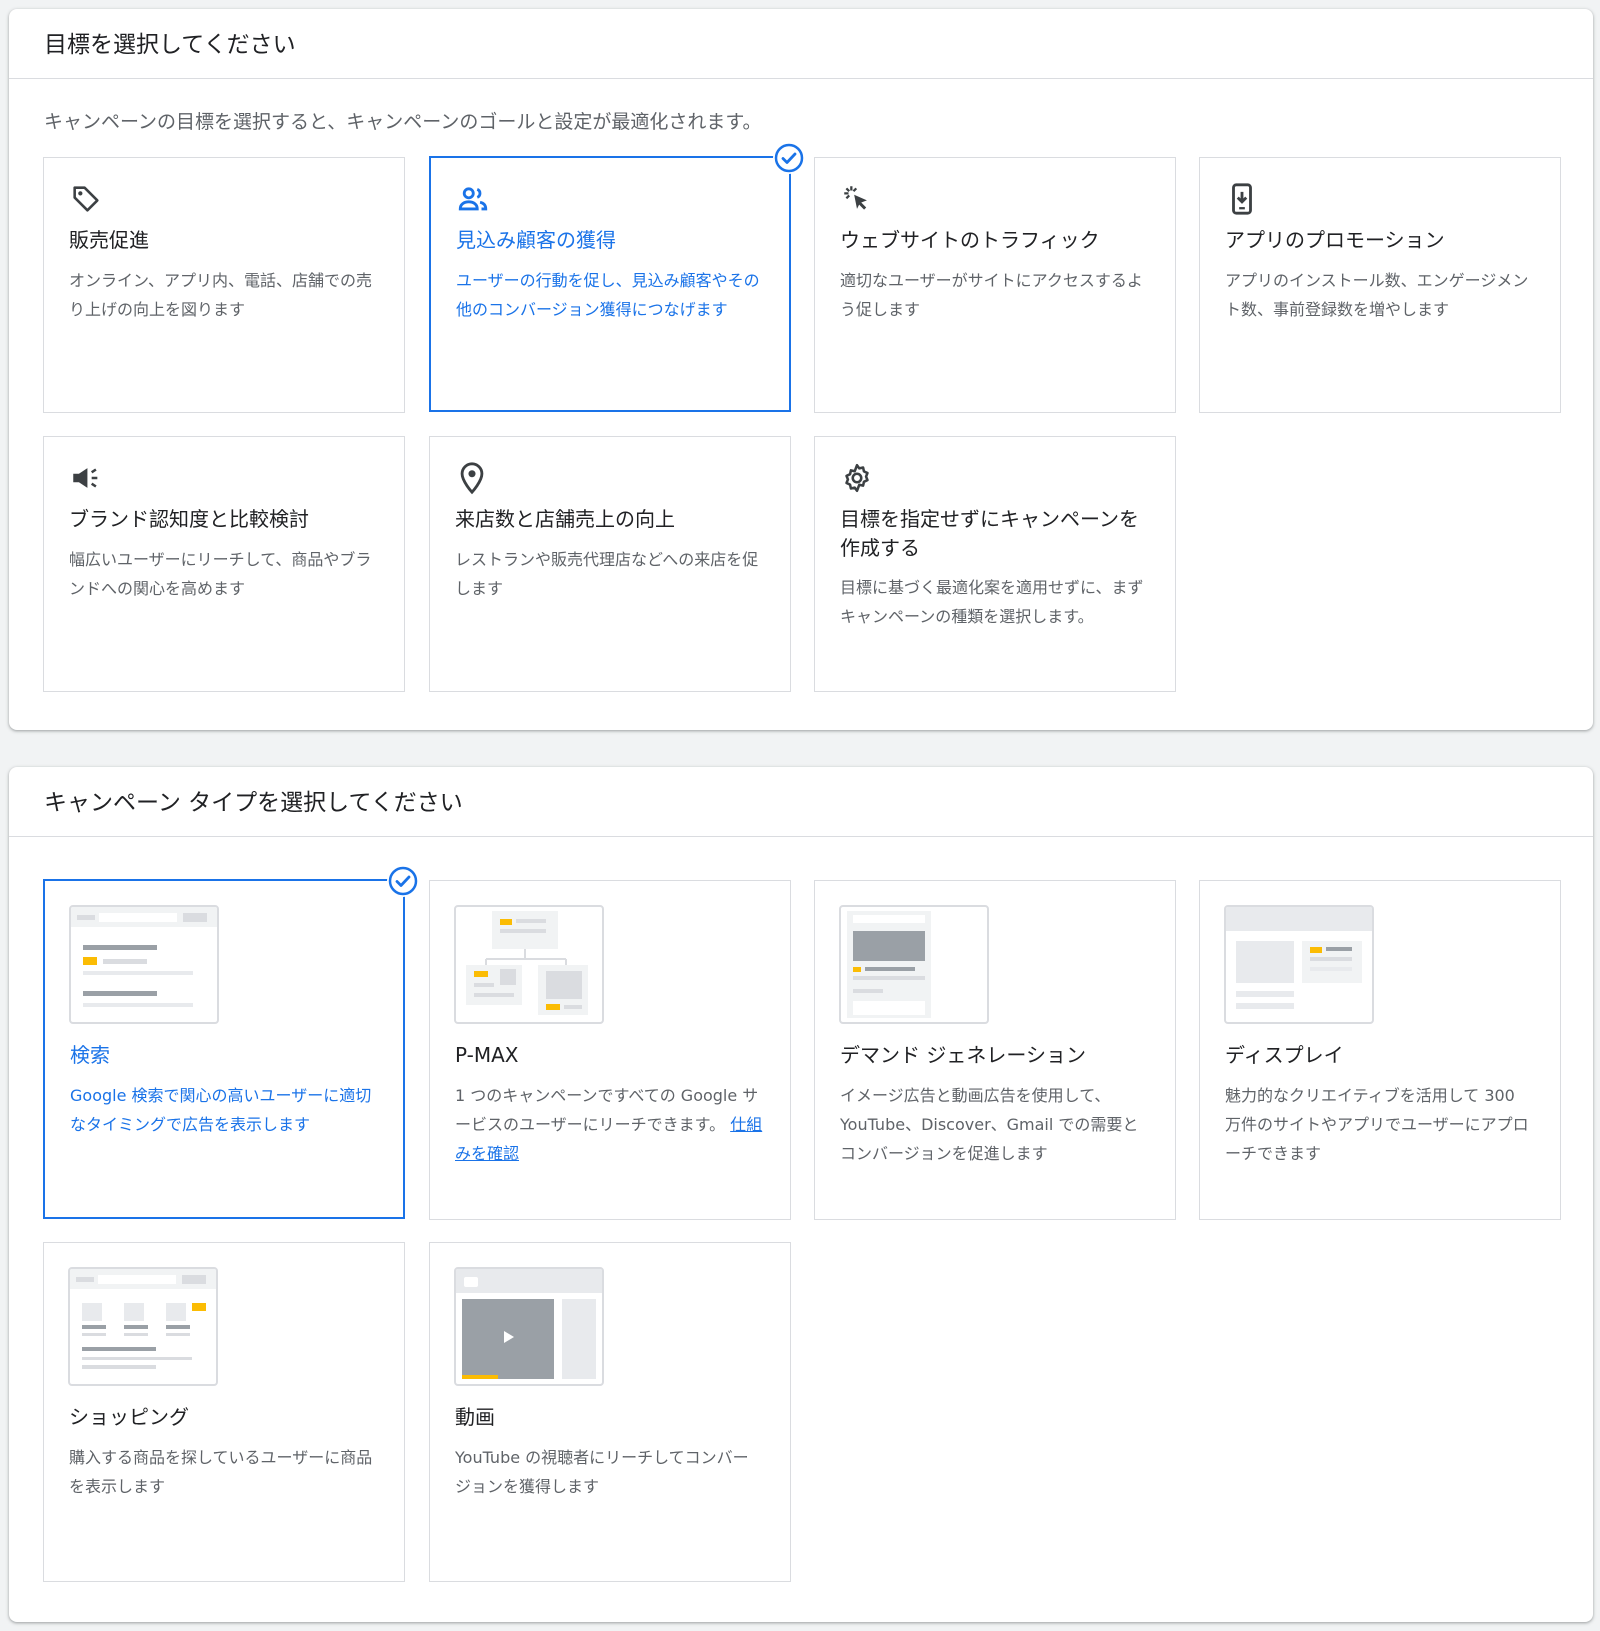  I want to click on type-card-title: P-MAX, so click(487, 1055).